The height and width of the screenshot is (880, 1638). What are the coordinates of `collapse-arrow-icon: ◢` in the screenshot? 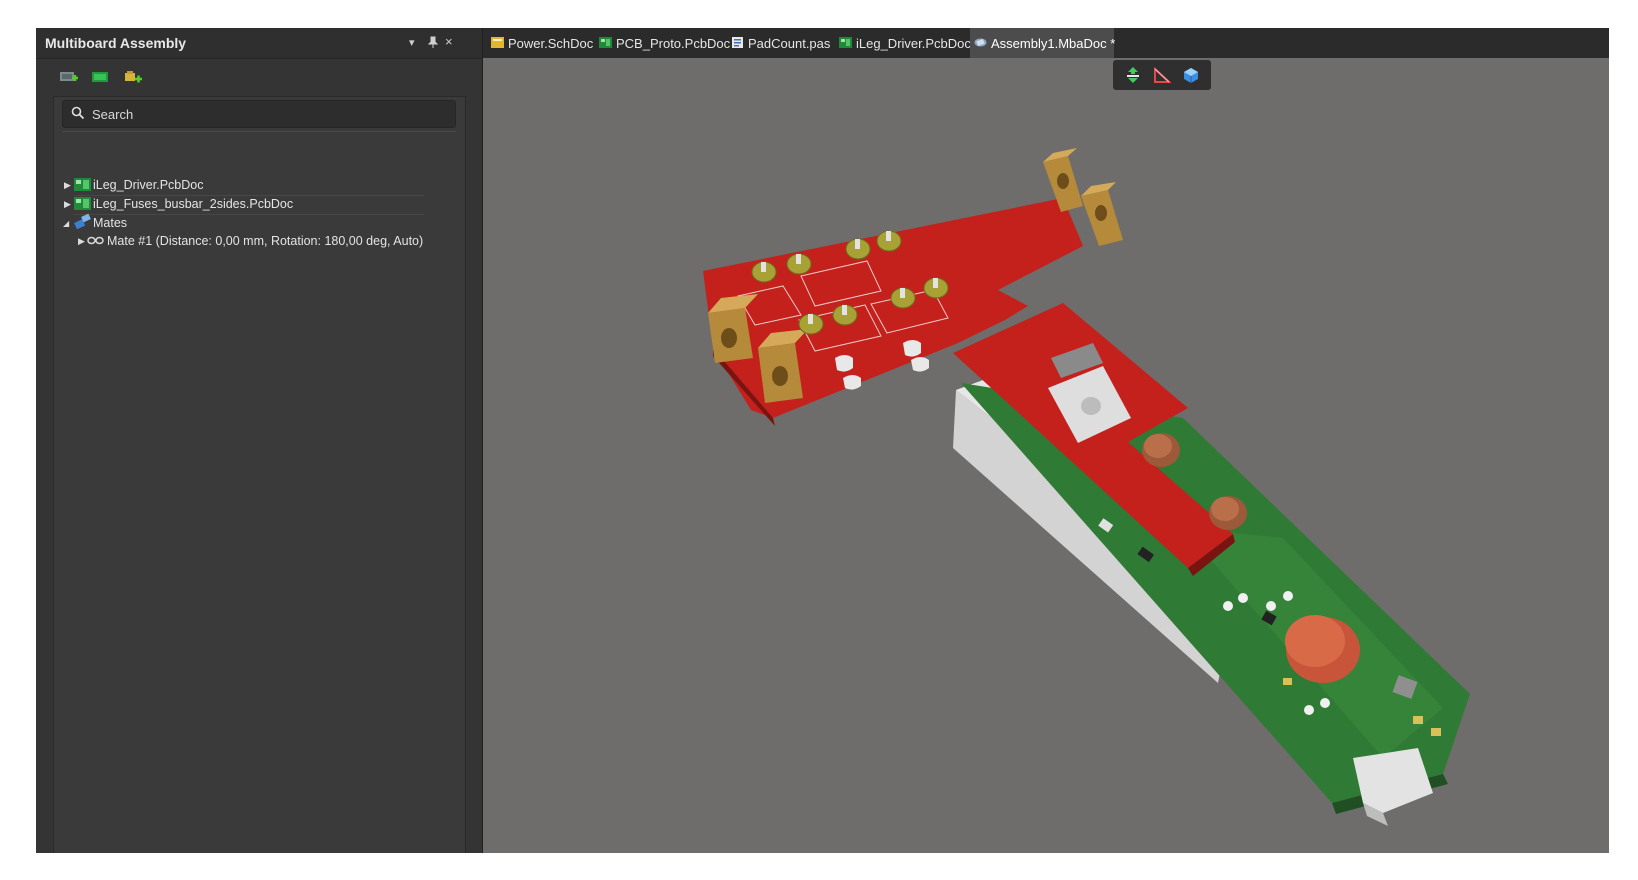 It's located at (66, 223).